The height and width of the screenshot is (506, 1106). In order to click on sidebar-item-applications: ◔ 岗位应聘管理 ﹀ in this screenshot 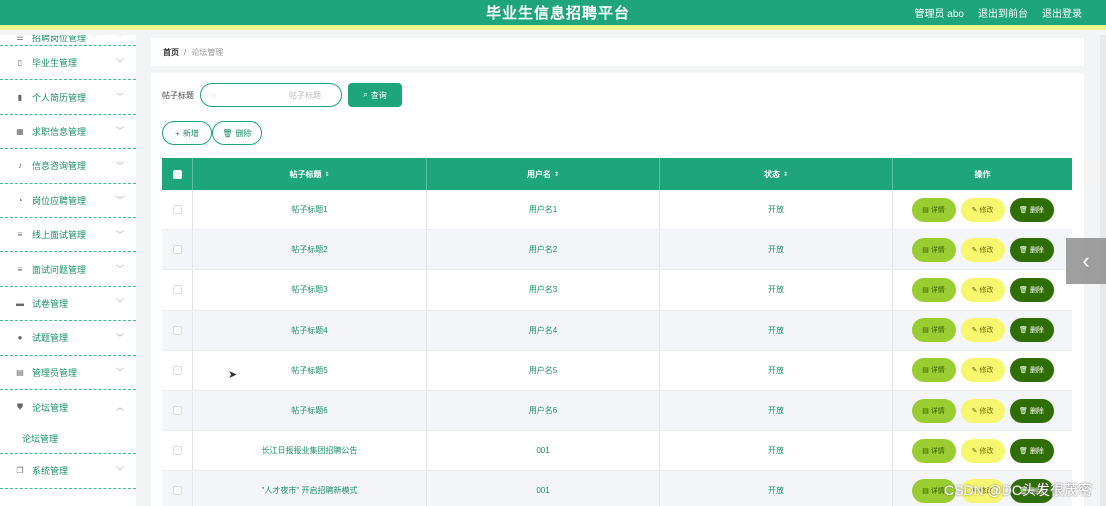, I will do `click(68, 201)`.